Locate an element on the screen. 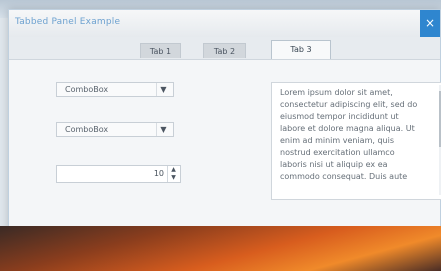 The height and width of the screenshot is (271, 441). window-title: Tabbed Panel Example is located at coordinates (68, 22).